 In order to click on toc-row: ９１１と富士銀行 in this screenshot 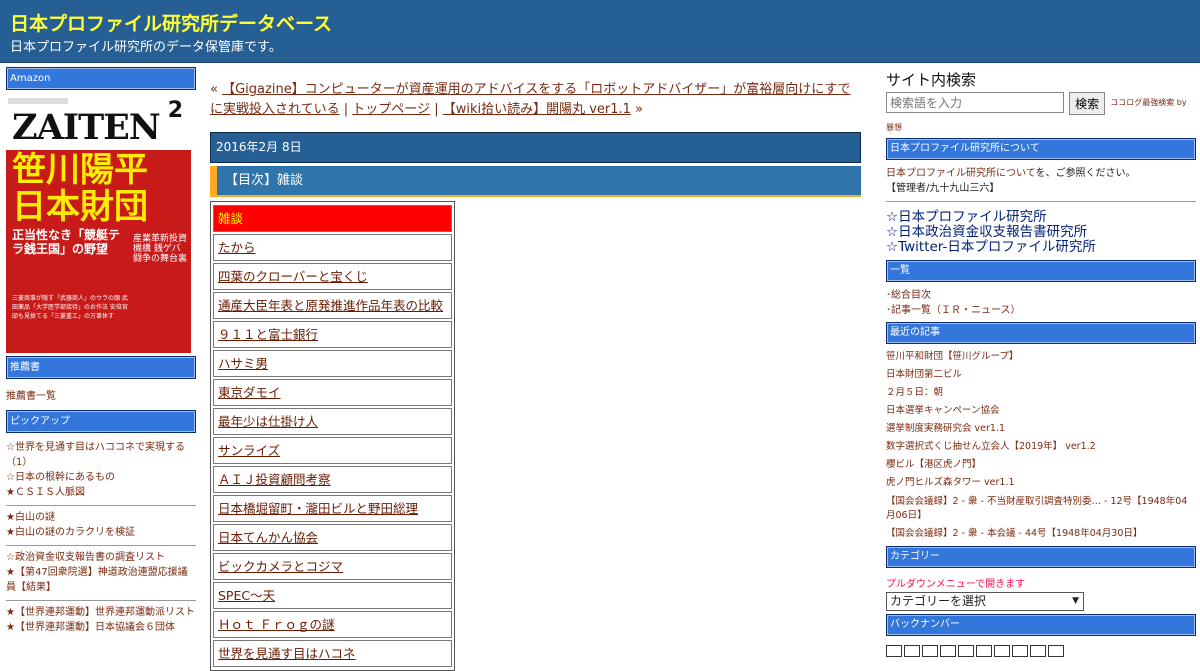, I will do `click(332, 334)`.